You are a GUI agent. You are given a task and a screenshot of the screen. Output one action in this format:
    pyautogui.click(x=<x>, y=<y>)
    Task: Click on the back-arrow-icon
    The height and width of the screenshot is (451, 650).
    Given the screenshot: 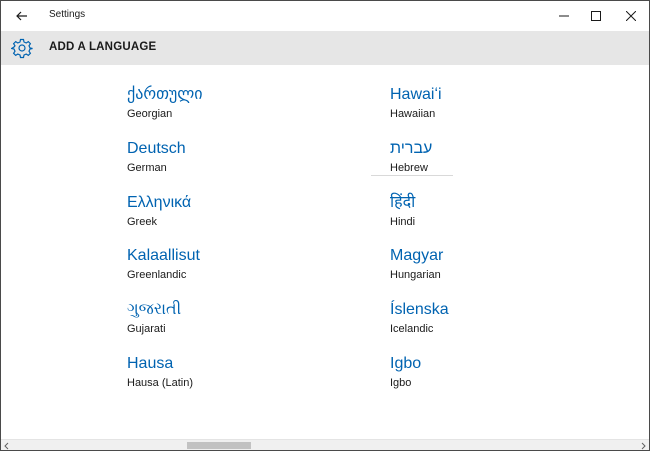 What is the action you would take?
    pyautogui.click(x=21, y=16)
    